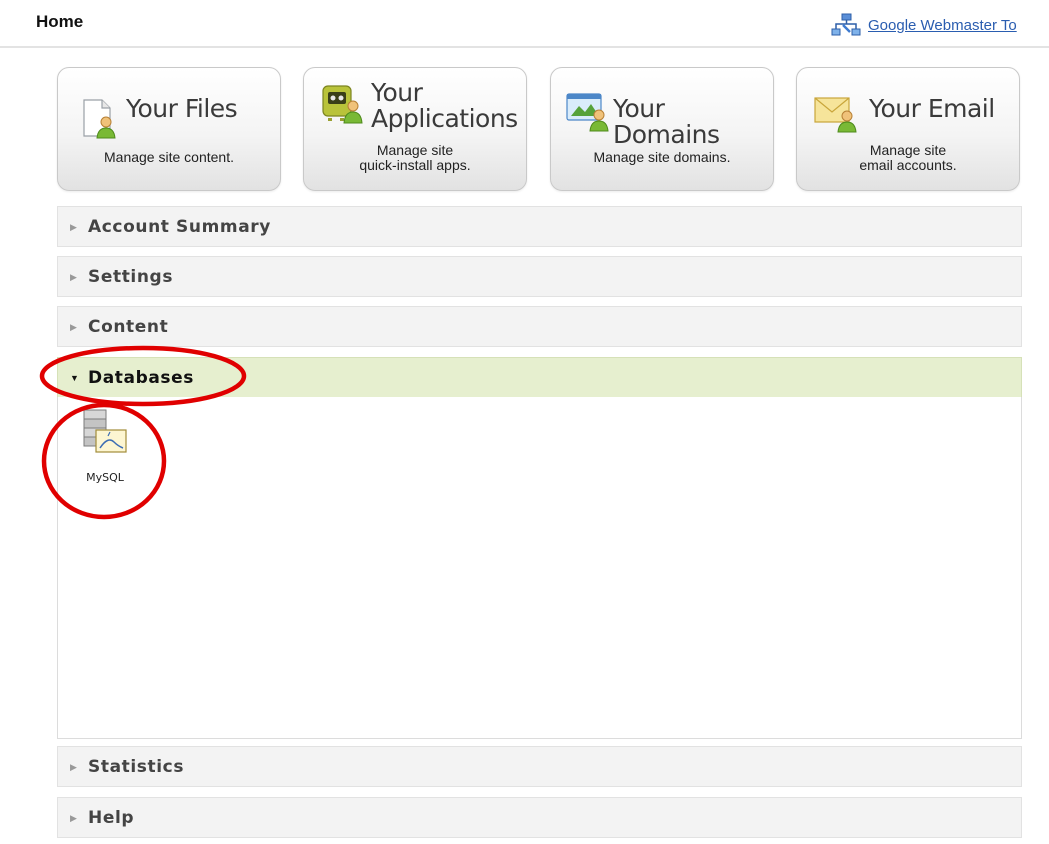  Describe the element at coordinates (101, 118) in the screenshot. I see `files-icon` at that location.